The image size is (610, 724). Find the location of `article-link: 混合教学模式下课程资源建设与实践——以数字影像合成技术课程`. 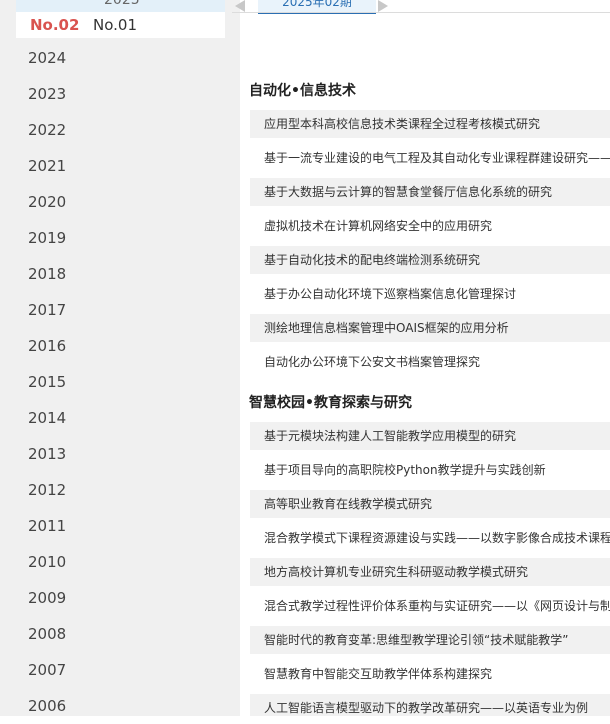

article-link: 混合教学模式下课程资源建设与实践——以数字影像合成技术课程 is located at coordinates (430, 538).